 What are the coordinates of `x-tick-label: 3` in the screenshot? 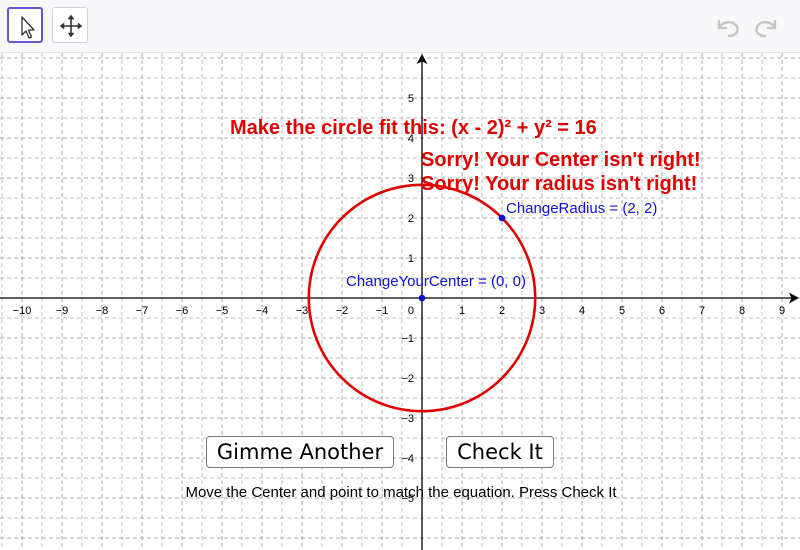 It's located at (542, 311).